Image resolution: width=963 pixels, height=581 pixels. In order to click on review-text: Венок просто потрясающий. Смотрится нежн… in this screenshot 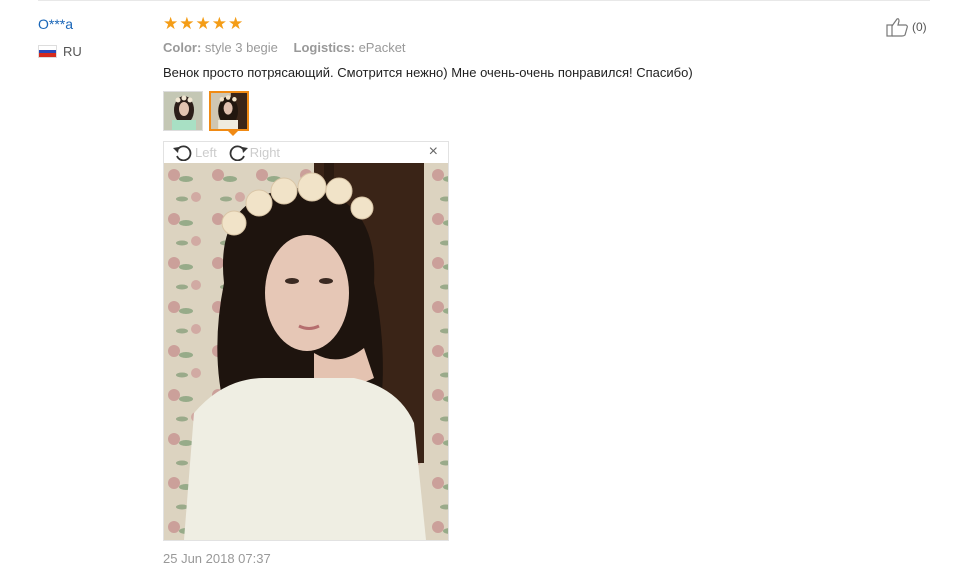, I will do `click(428, 72)`.